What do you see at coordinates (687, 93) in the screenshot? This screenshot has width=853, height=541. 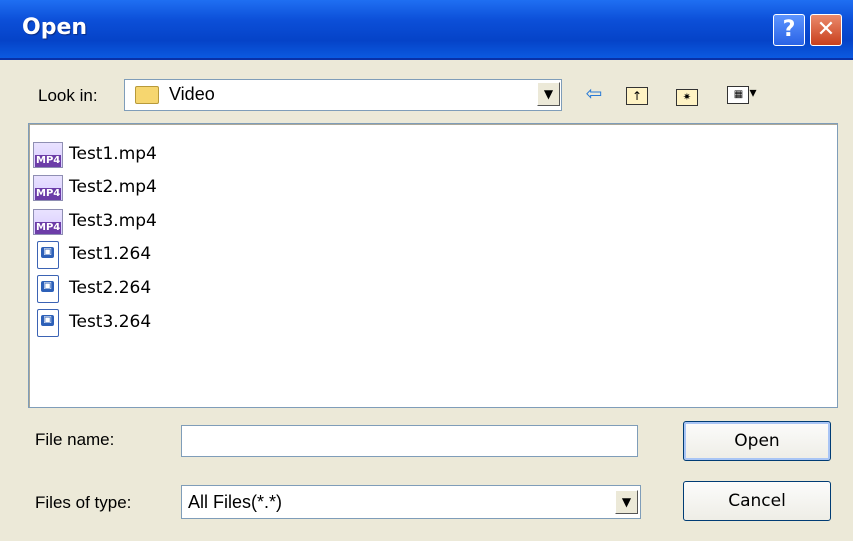 I see `new-folder-icon: ✷` at bounding box center [687, 93].